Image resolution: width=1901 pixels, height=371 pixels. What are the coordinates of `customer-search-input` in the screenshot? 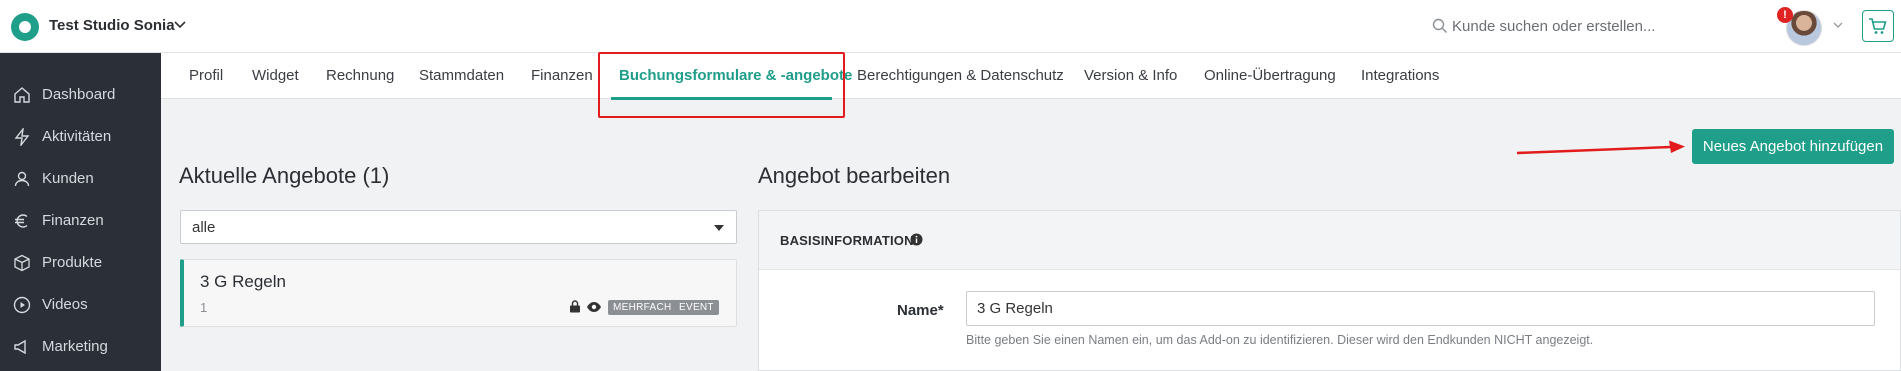 It's located at (1562, 26).